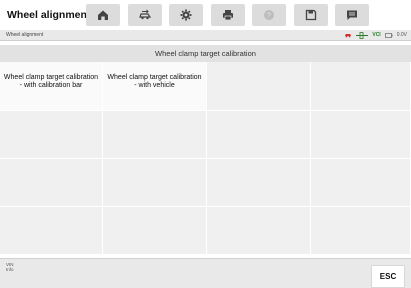 The image size is (411, 288). I want to click on settings-button, so click(186, 15).